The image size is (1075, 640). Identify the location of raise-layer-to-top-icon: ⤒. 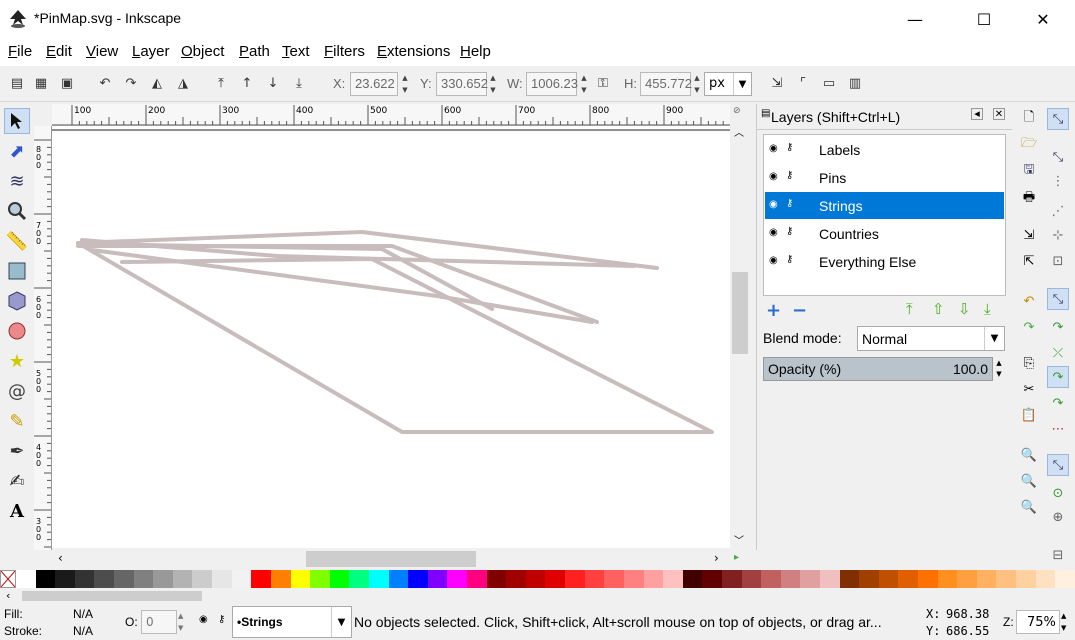
(909, 309).